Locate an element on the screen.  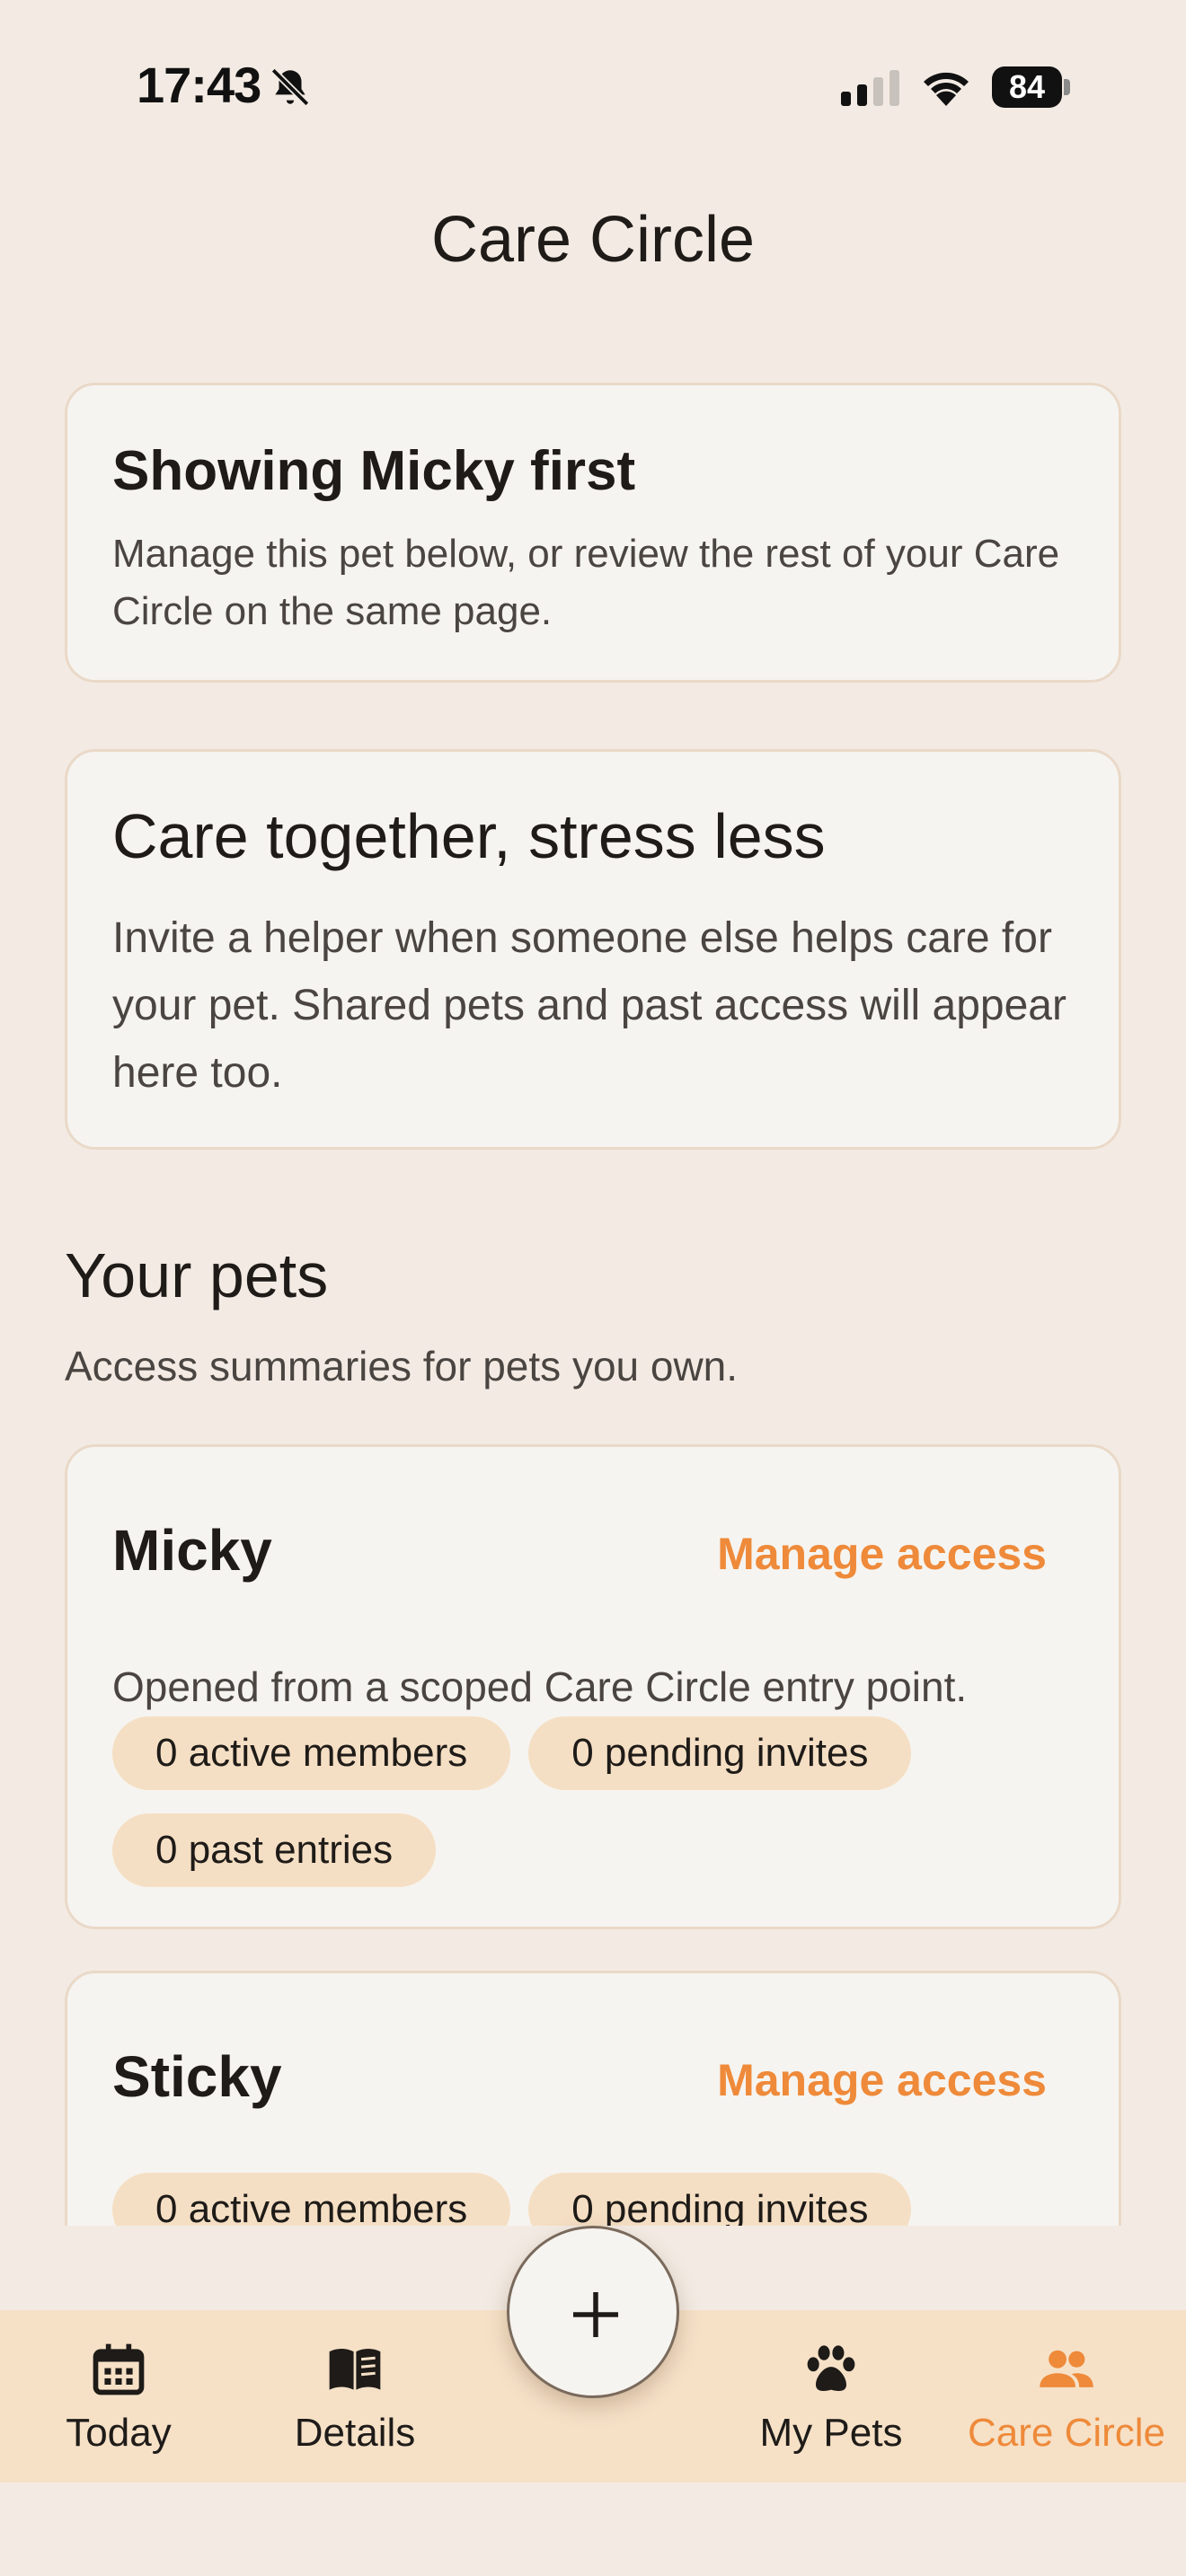
nav-item-today: Today is located at coordinates (118, 2396).